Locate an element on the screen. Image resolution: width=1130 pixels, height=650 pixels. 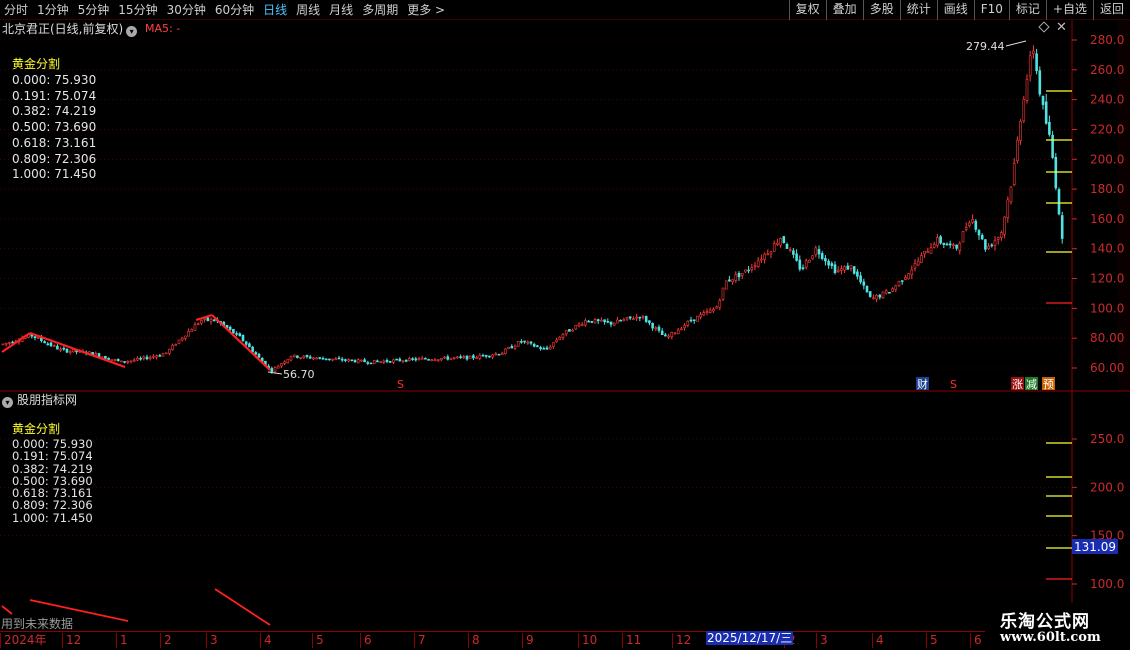
axis-label: 60.00 is located at coordinates (1107, 368).